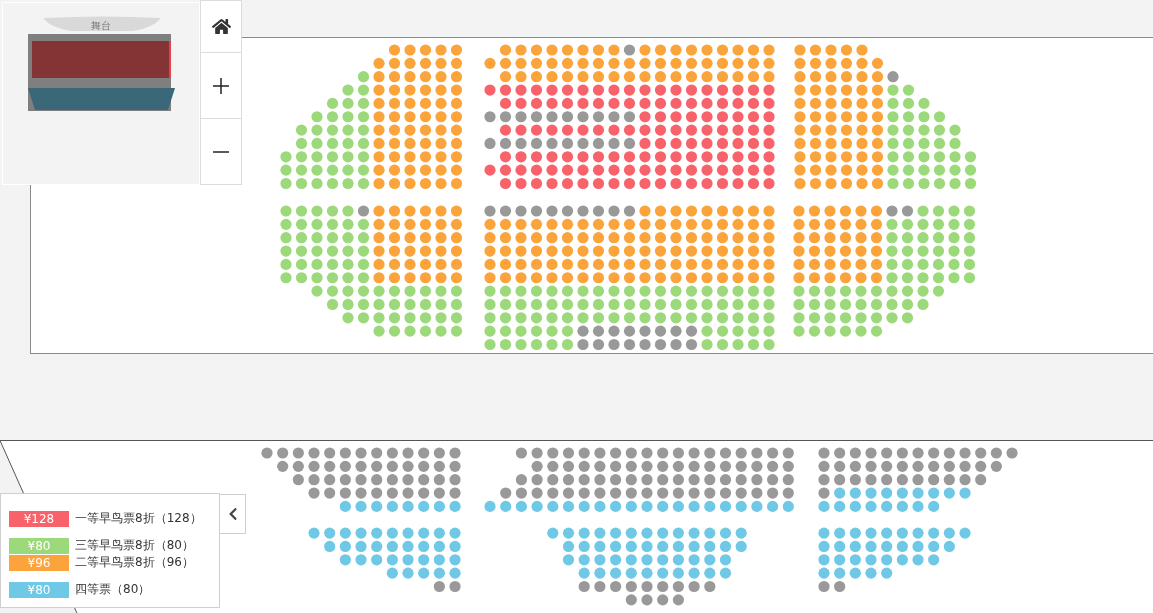 The height and width of the screenshot is (613, 1153). I want to click on ticket-tier-label: 二等早鸟票8折（96）, so click(134, 562).